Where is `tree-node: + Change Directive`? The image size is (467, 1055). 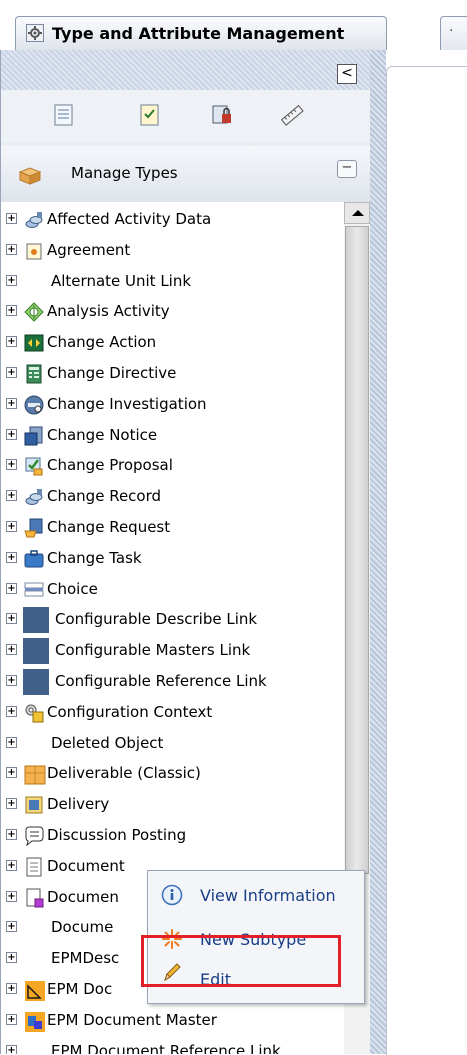 tree-node: + Change Directive is located at coordinates (171, 374).